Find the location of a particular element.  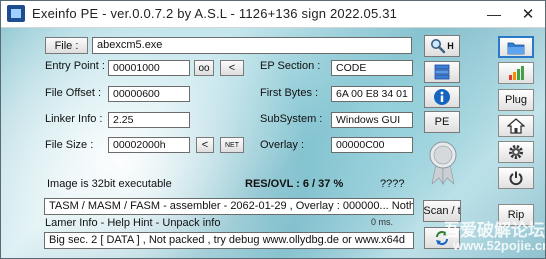

net-button: NET is located at coordinates (232, 145).